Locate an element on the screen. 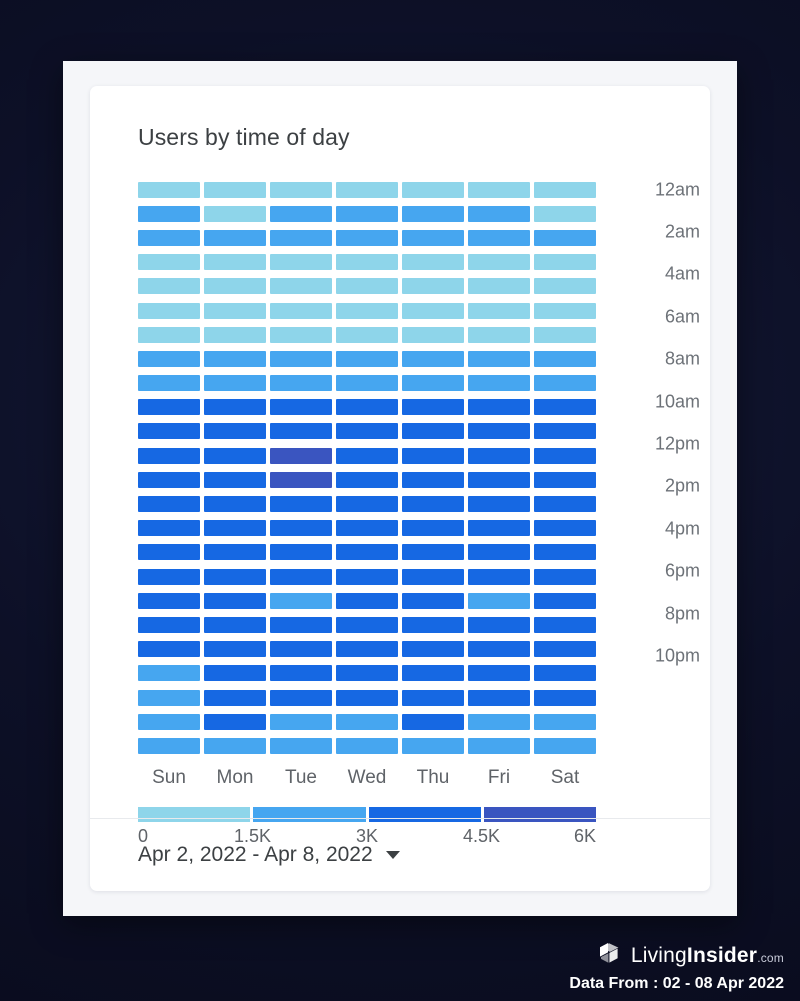  chevron-down-icon is located at coordinates (392, 855).